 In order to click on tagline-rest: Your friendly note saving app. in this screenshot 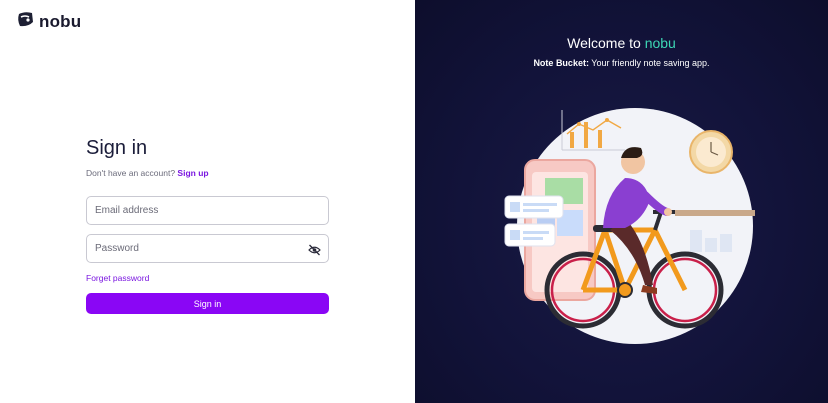, I will do `click(650, 63)`.